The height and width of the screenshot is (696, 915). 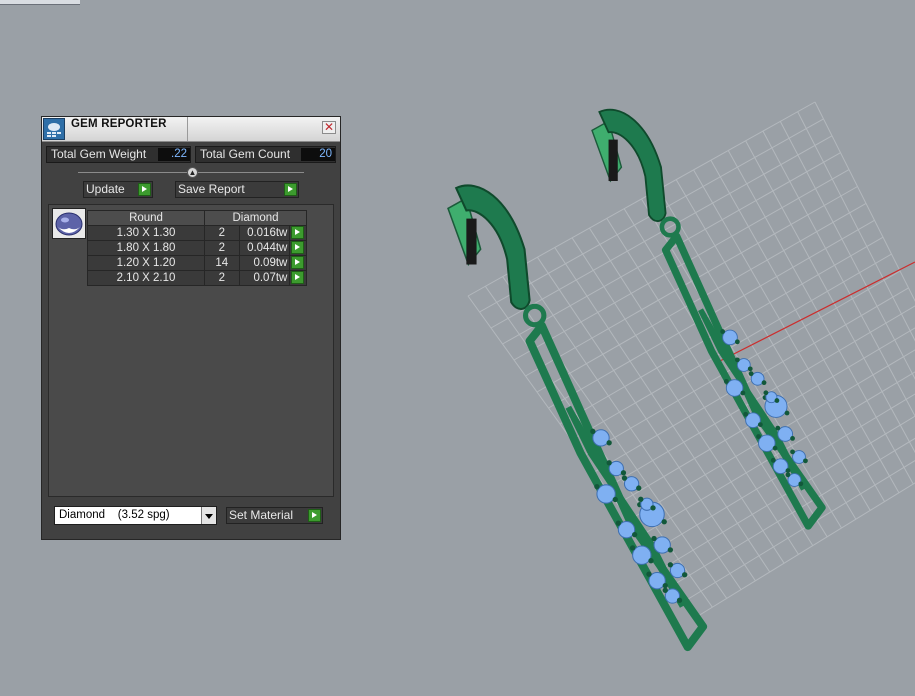 I want to click on top-tab, so click(x=40, y=2).